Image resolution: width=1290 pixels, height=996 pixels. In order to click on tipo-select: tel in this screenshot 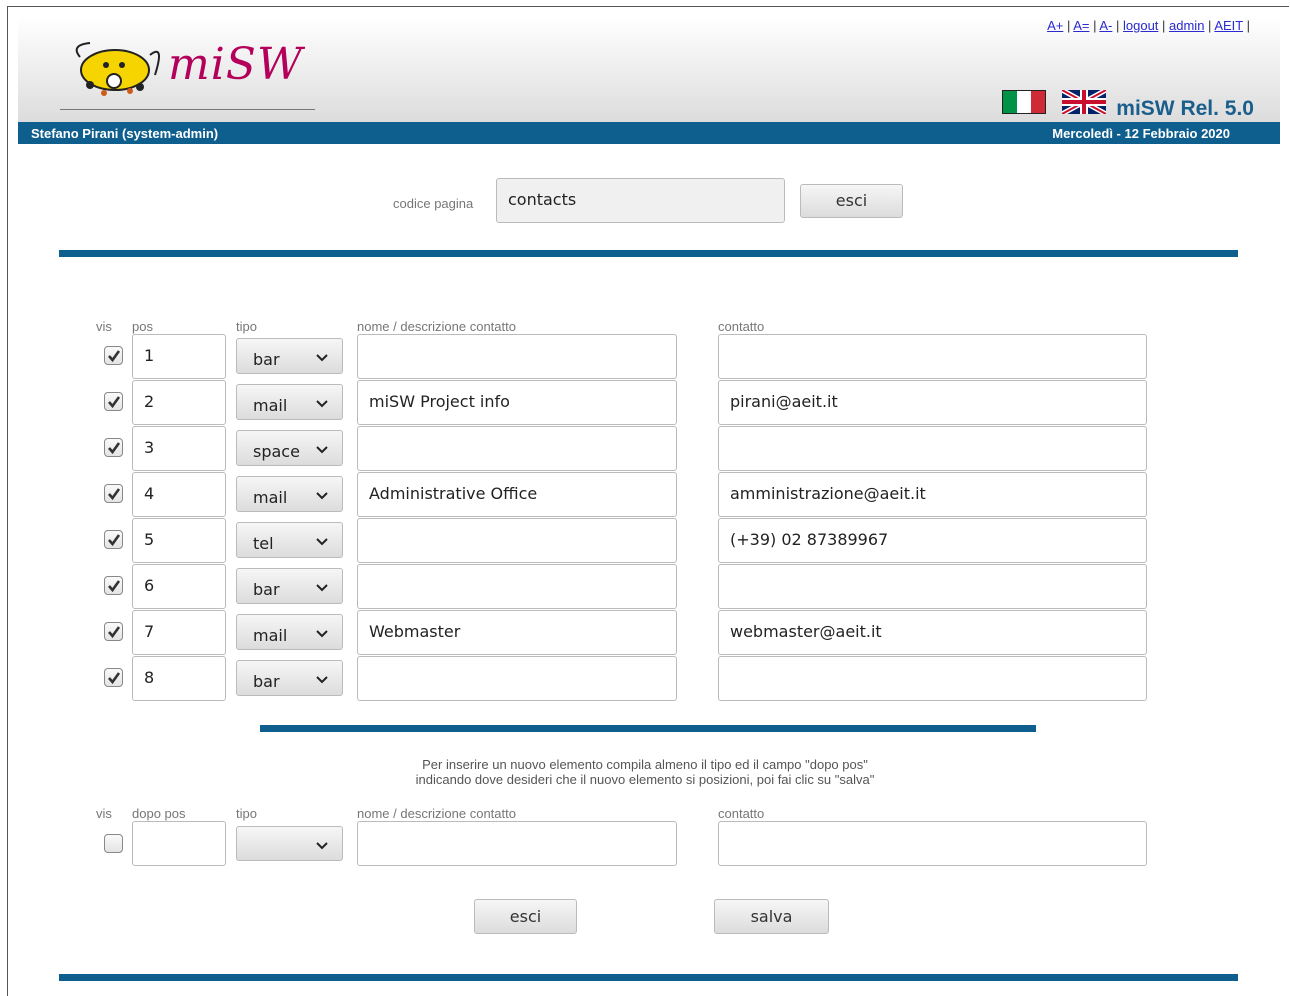, I will do `click(289, 540)`.